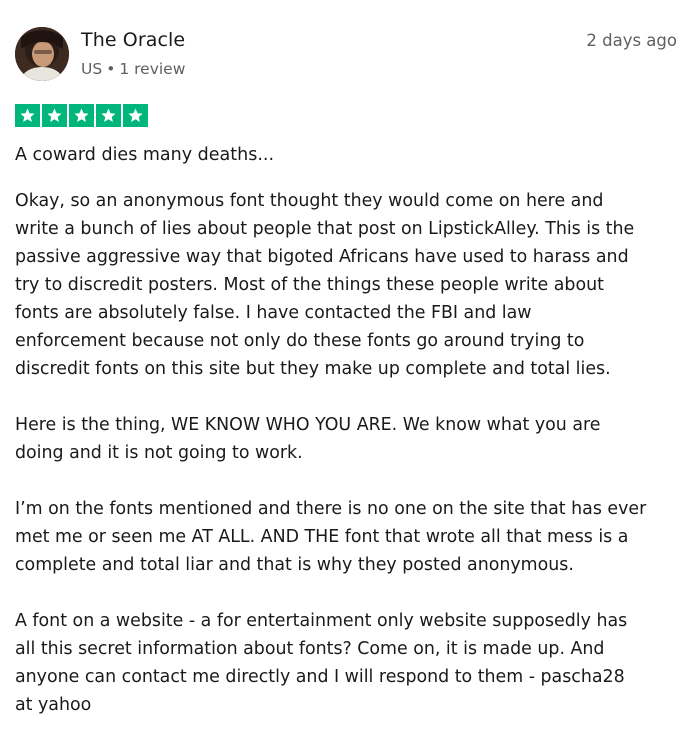  What do you see at coordinates (152, 69) in the screenshot?
I see `author-review-count: 1 review` at bounding box center [152, 69].